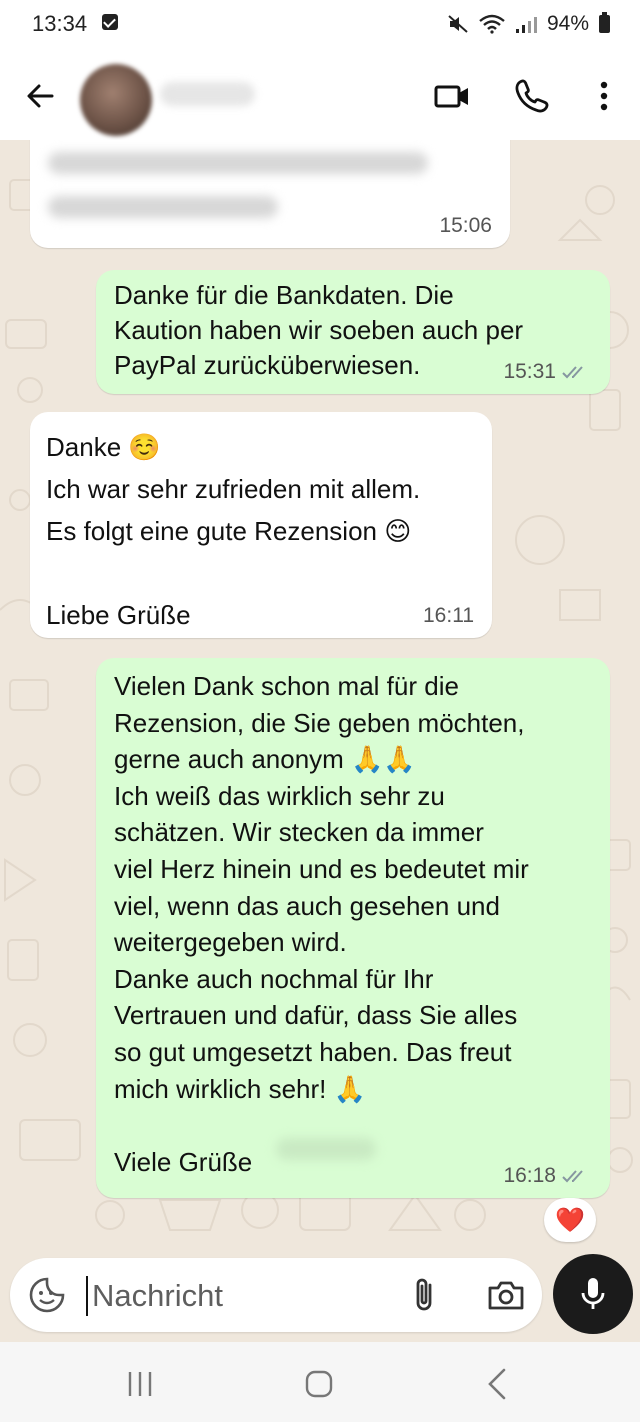 Image resolution: width=640 pixels, height=1422 pixels. Describe the element at coordinates (529, 371) in the screenshot. I see `message-time: 15:31` at that location.